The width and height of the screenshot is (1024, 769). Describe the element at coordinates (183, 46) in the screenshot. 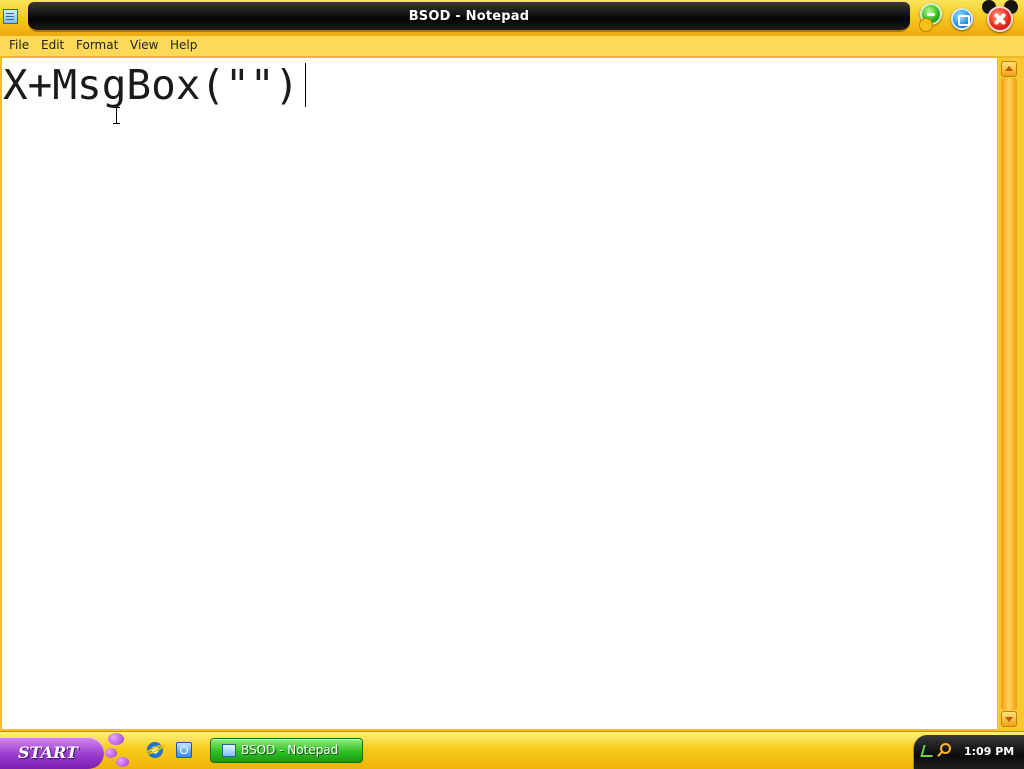

I see `menu-help: Help` at that location.